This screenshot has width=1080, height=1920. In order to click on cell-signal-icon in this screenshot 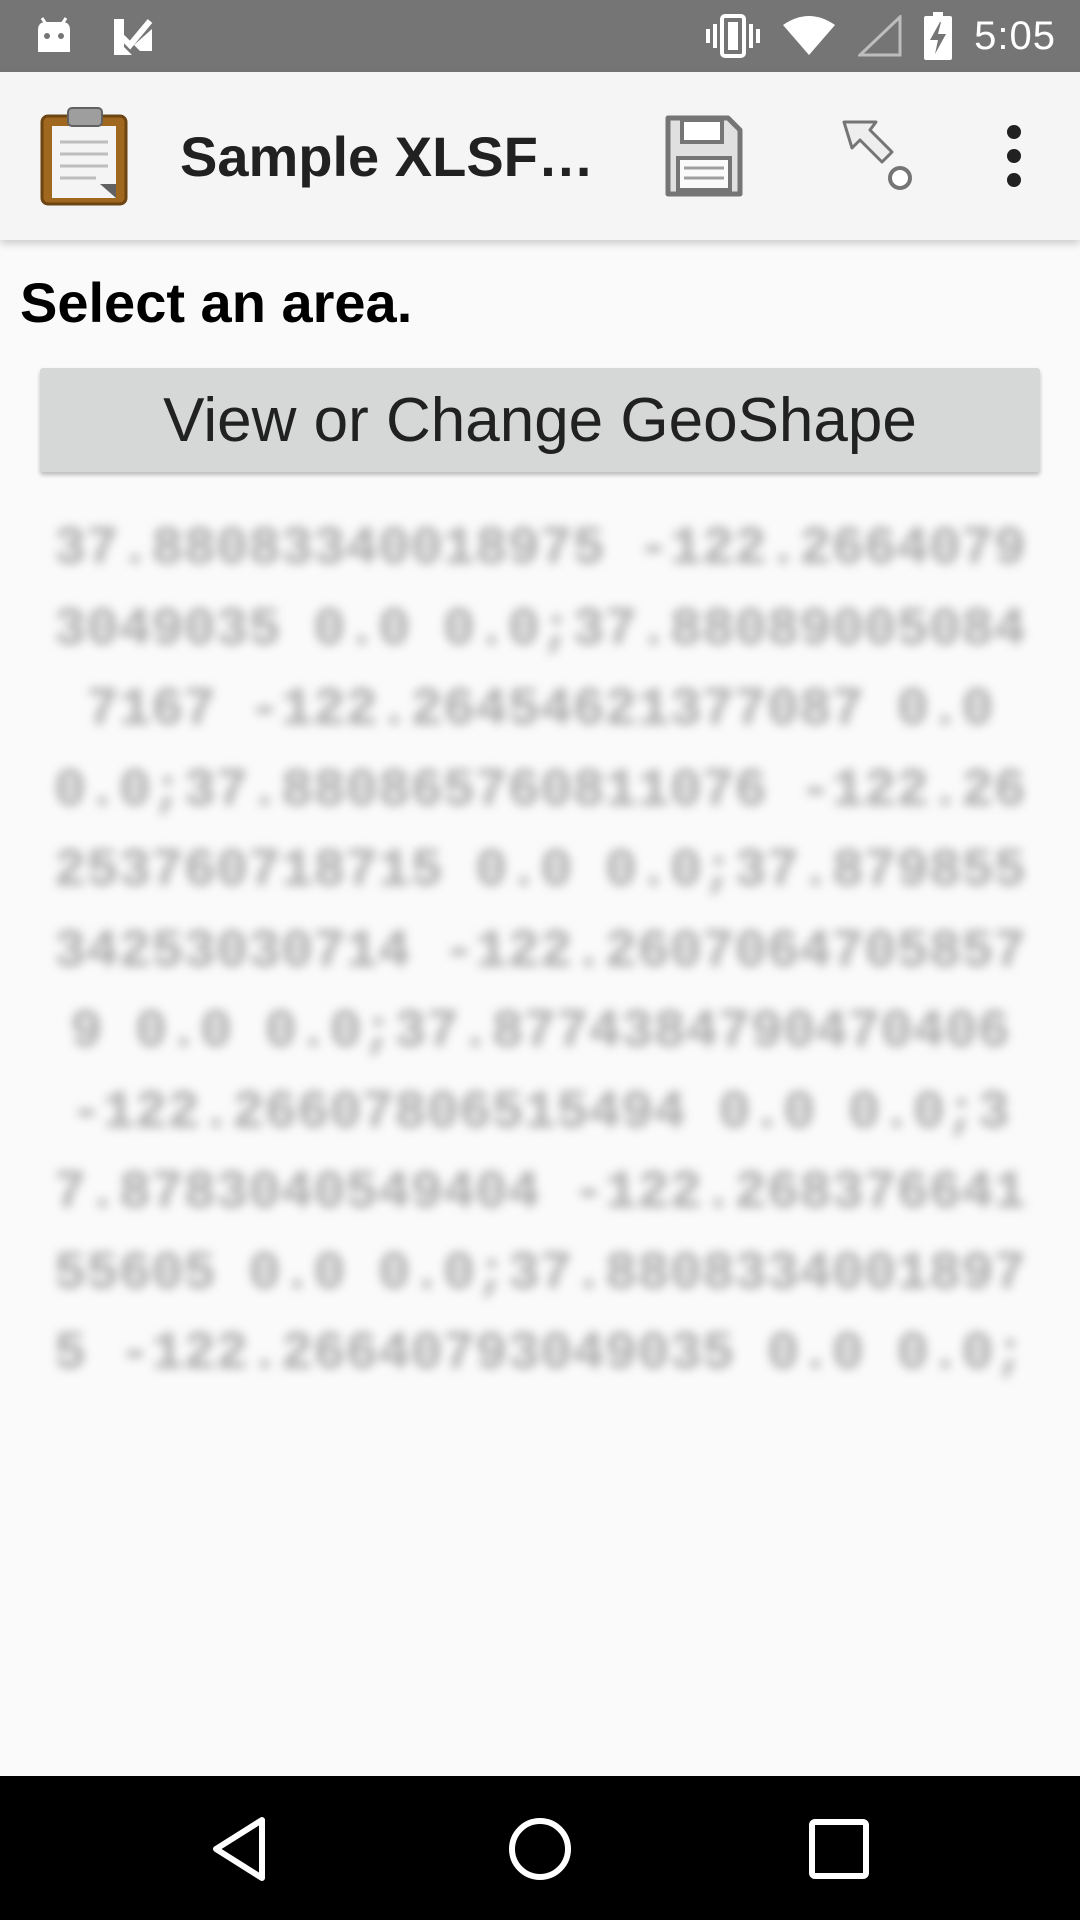, I will do `click(880, 36)`.